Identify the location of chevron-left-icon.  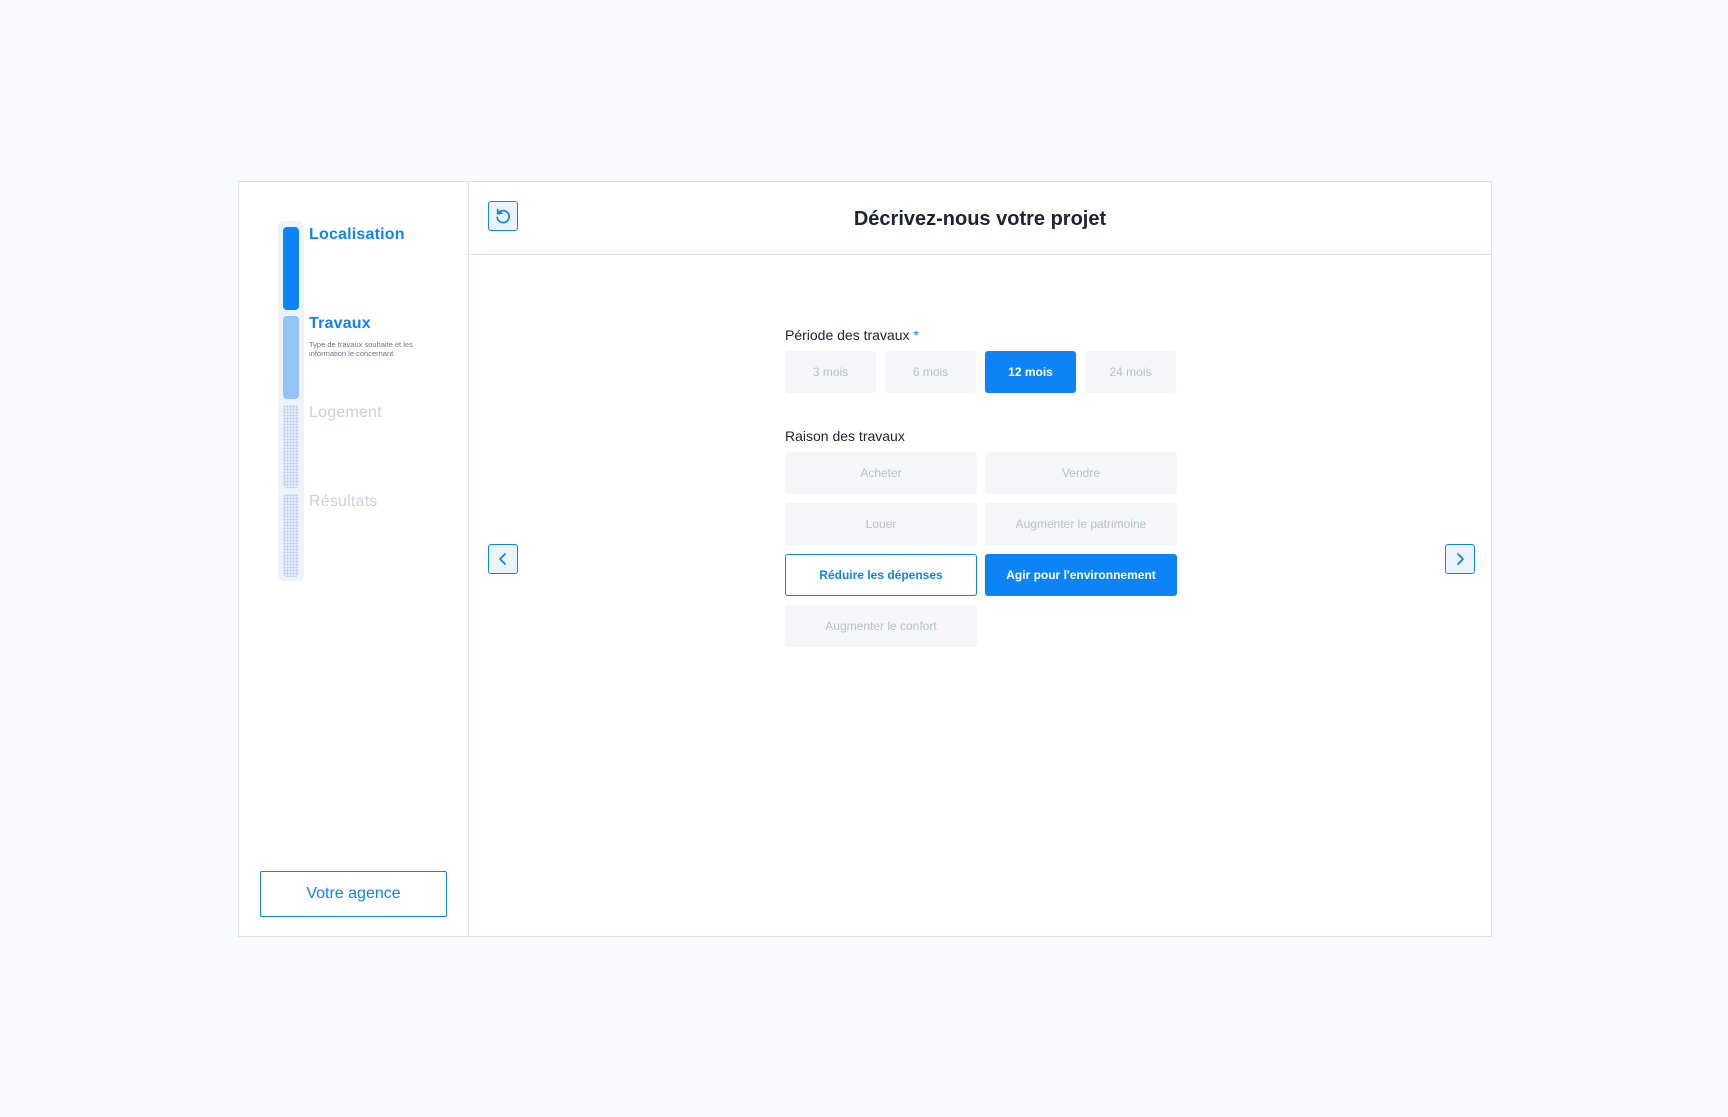
(502, 559).